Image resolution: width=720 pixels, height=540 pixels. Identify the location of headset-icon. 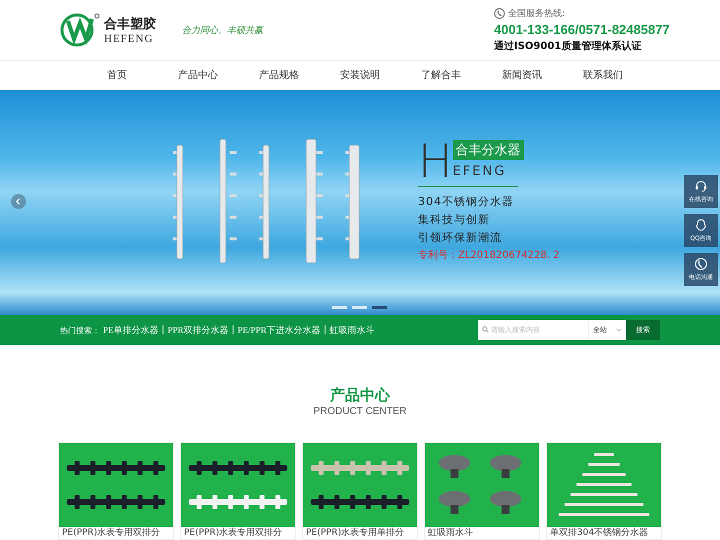
(701, 186).